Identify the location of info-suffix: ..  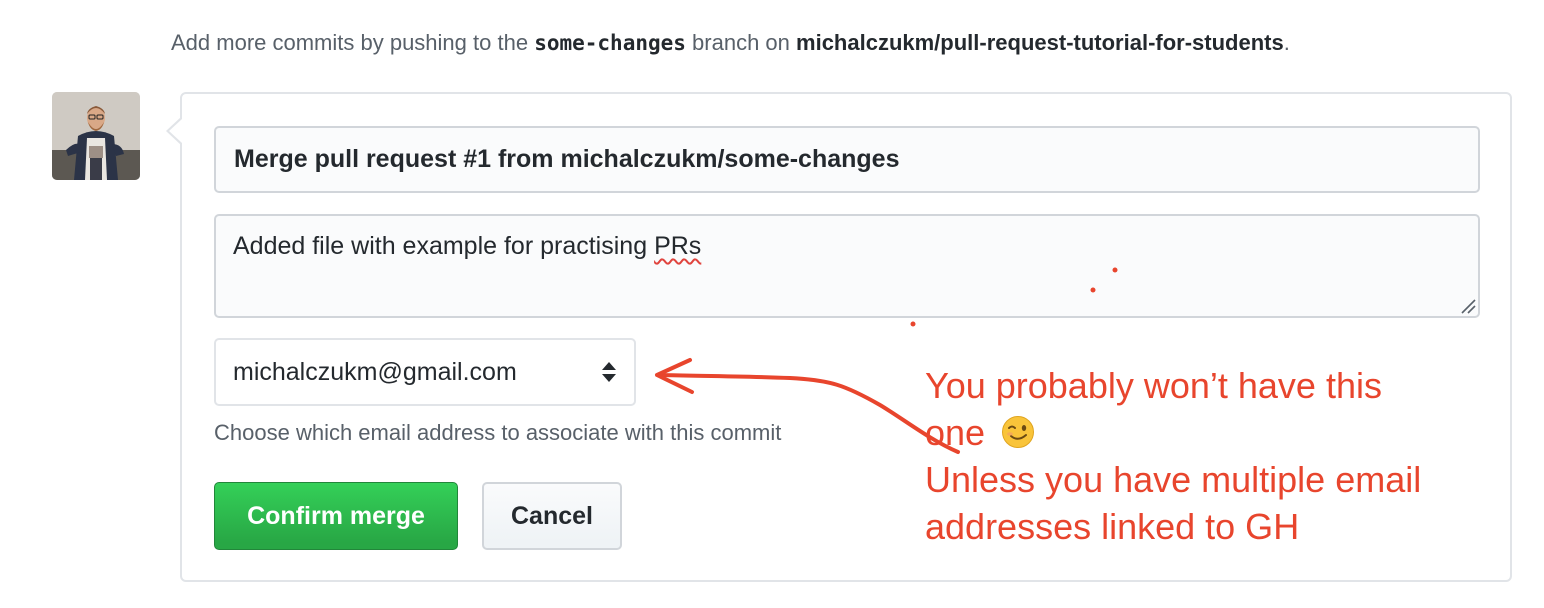
(1286, 42).